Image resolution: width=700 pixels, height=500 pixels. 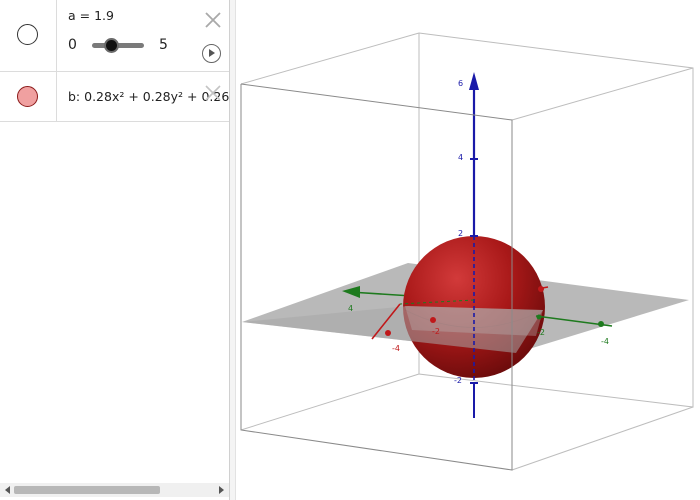 What do you see at coordinates (460, 157) in the screenshot?
I see `z-tick-label: 4` at bounding box center [460, 157].